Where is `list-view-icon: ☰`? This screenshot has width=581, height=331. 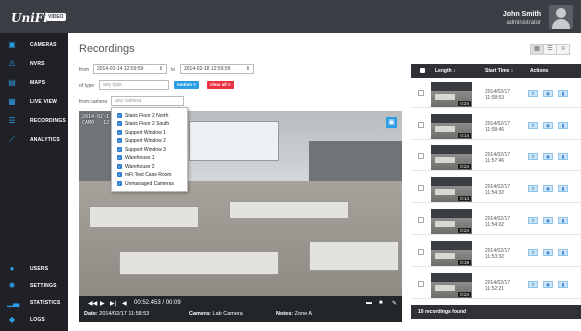 list-view-icon: ☰ is located at coordinates (550, 49).